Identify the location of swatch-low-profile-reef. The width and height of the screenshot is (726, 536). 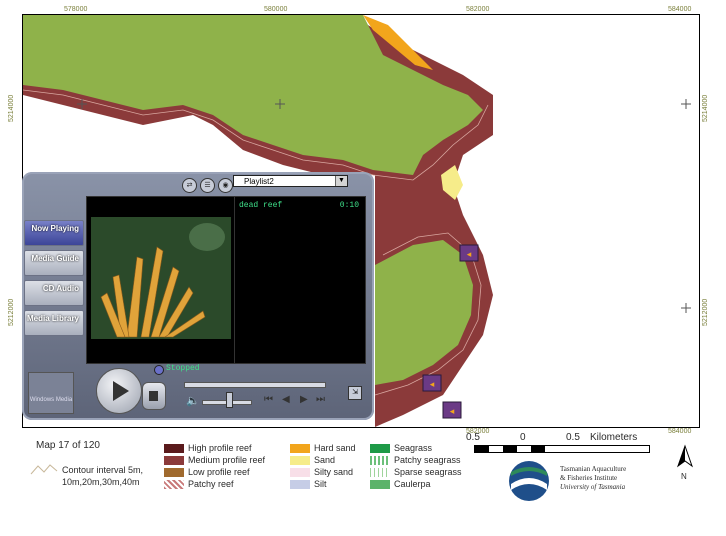
(174, 472).